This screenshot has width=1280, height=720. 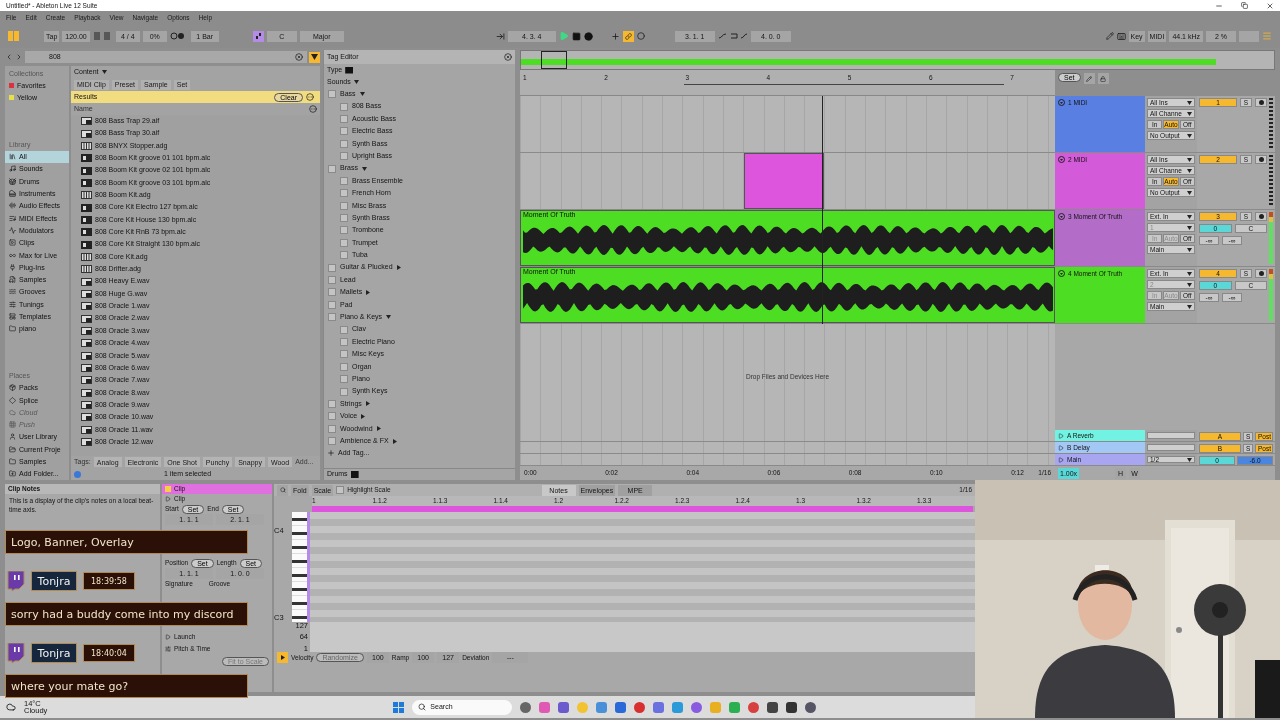 What do you see at coordinates (310, 97) in the screenshot?
I see `options-icon` at bounding box center [310, 97].